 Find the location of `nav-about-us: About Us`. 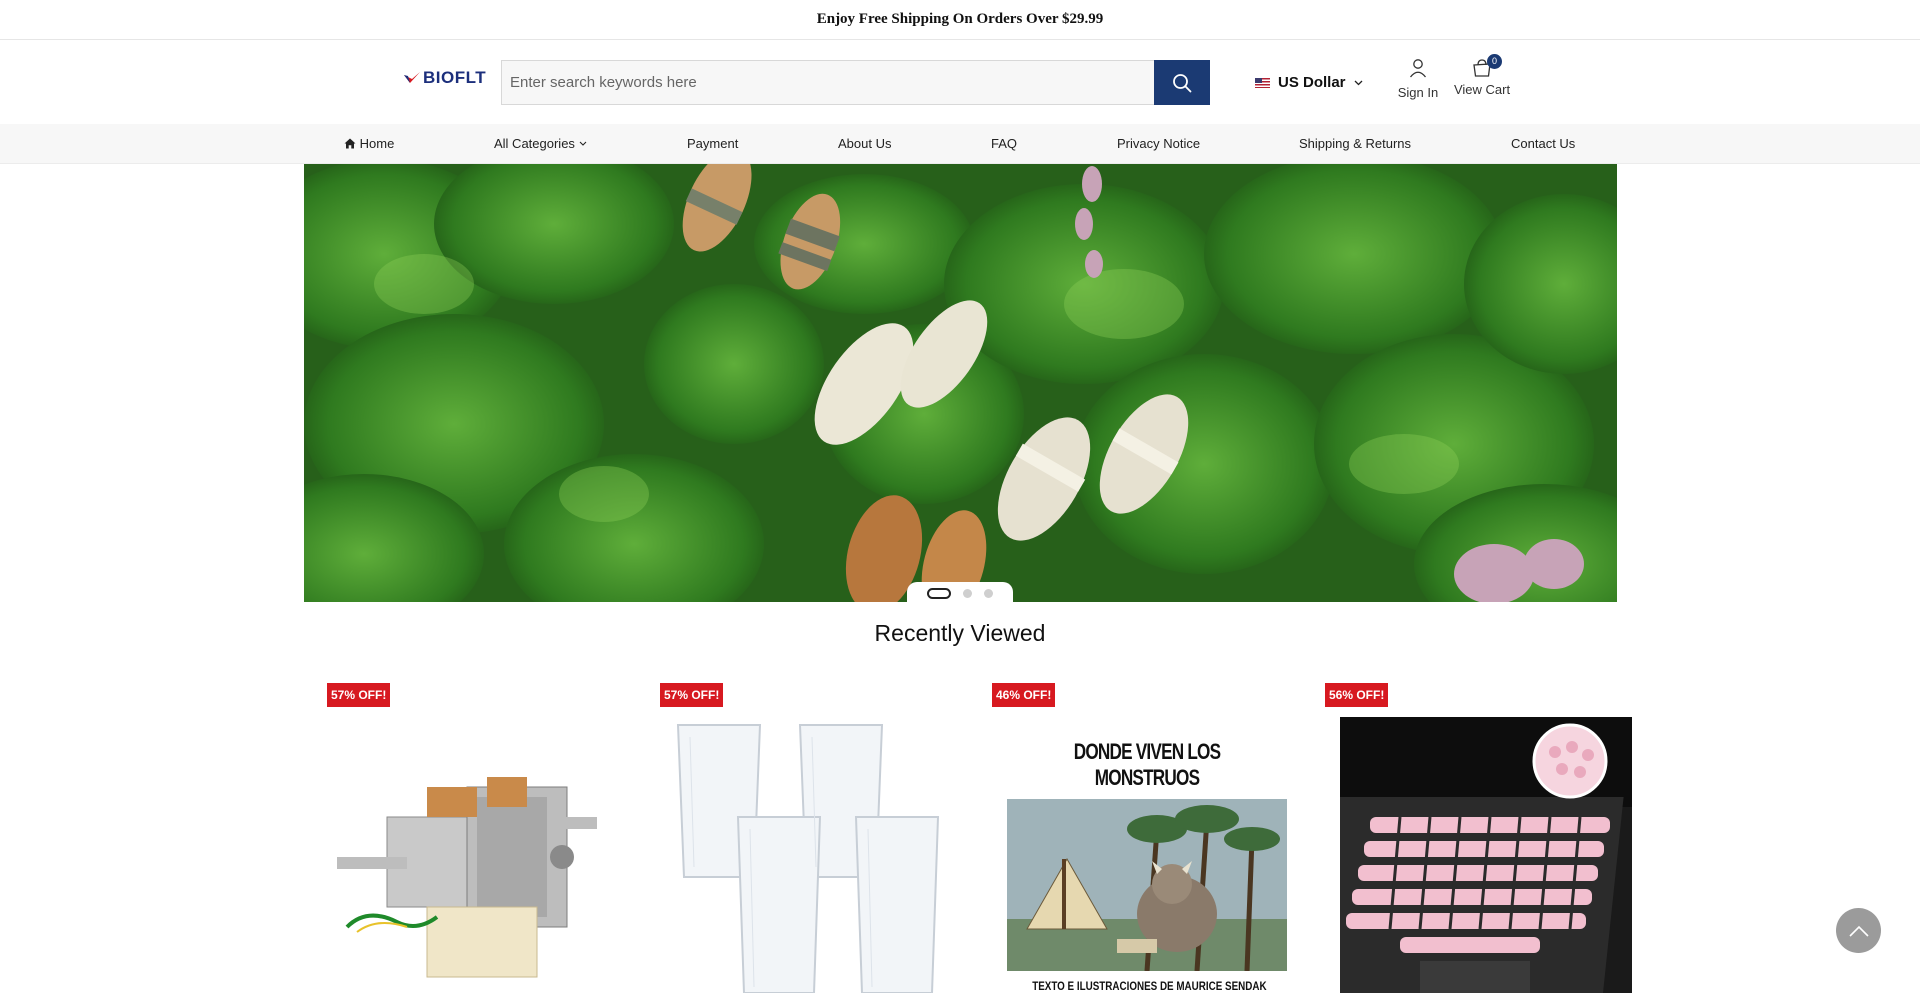

nav-about-us: About Us is located at coordinates (864, 144).